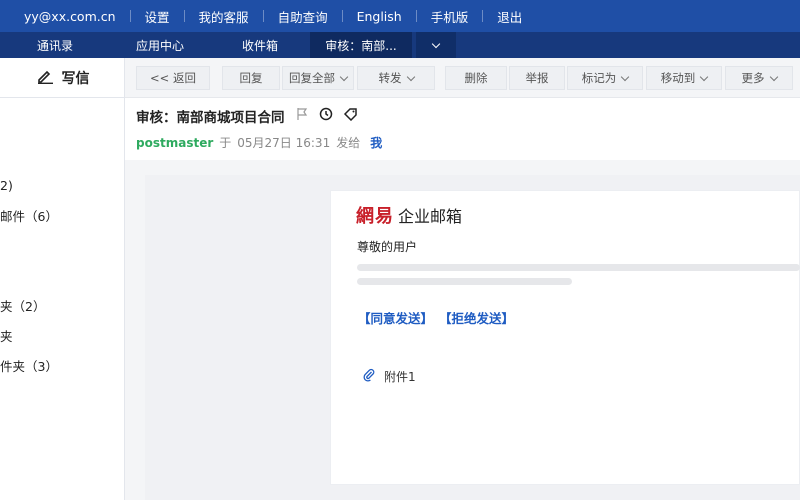 This screenshot has width=800, height=500. Describe the element at coordinates (476, 78) in the screenshot. I see `delete-button: 删除` at that location.